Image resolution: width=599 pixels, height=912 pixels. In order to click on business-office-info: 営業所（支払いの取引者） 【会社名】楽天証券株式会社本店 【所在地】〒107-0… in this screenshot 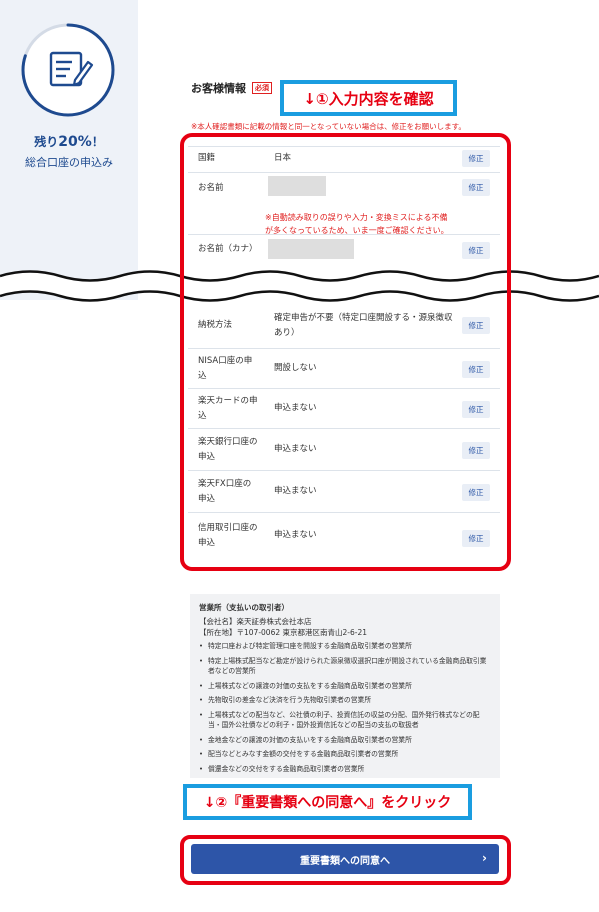, I will do `click(345, 686)`.